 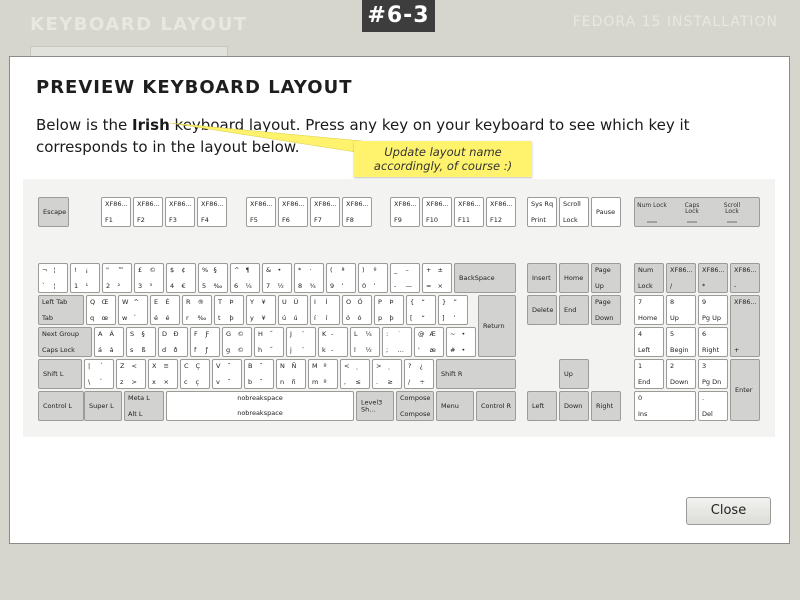 I want to click on key: End, so click(x=574, y=310).